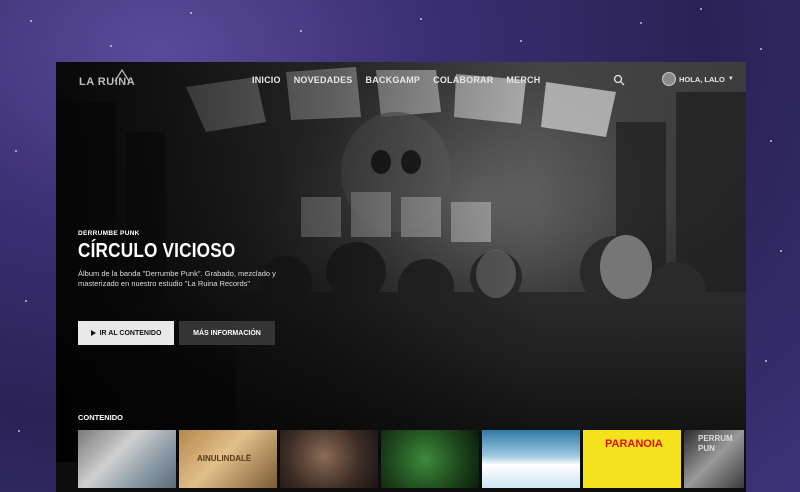  Describe the element at coordinates (463, 80) in the screenshot. I see `nav-item-colaborar: COLABORAR` at that location.